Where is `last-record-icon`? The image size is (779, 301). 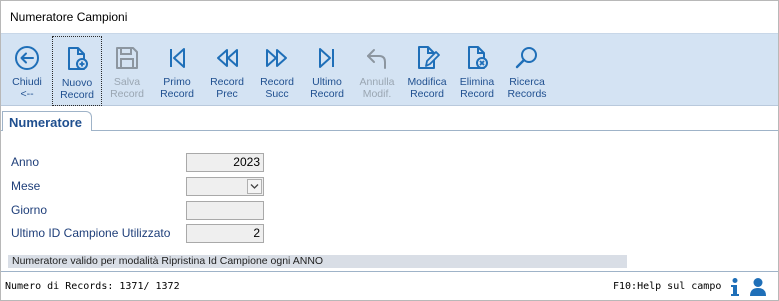 last-record-icon is located at coordinates (326, 58).